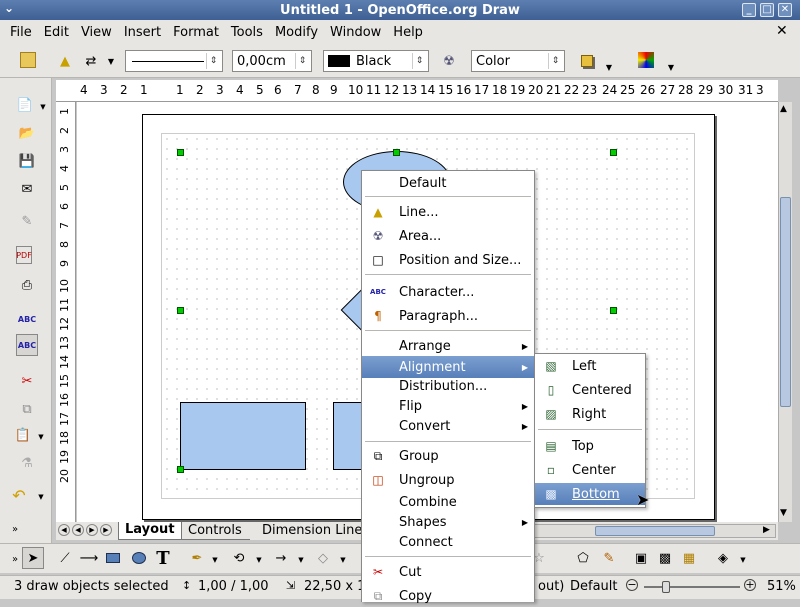 This screenshot has height=607, width=800. What do you see at coordinates (315, 531) in the screenshot?
I see `tab-dimension-lines: Dimension Lines` at bounding box center [315, 531].